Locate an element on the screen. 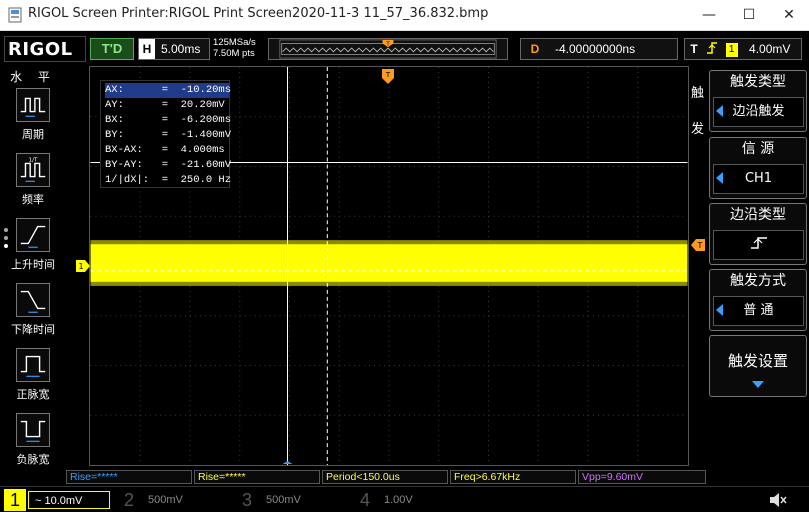  menu-item-fall-time: 下降时间 is located at coordinates (33, 314).